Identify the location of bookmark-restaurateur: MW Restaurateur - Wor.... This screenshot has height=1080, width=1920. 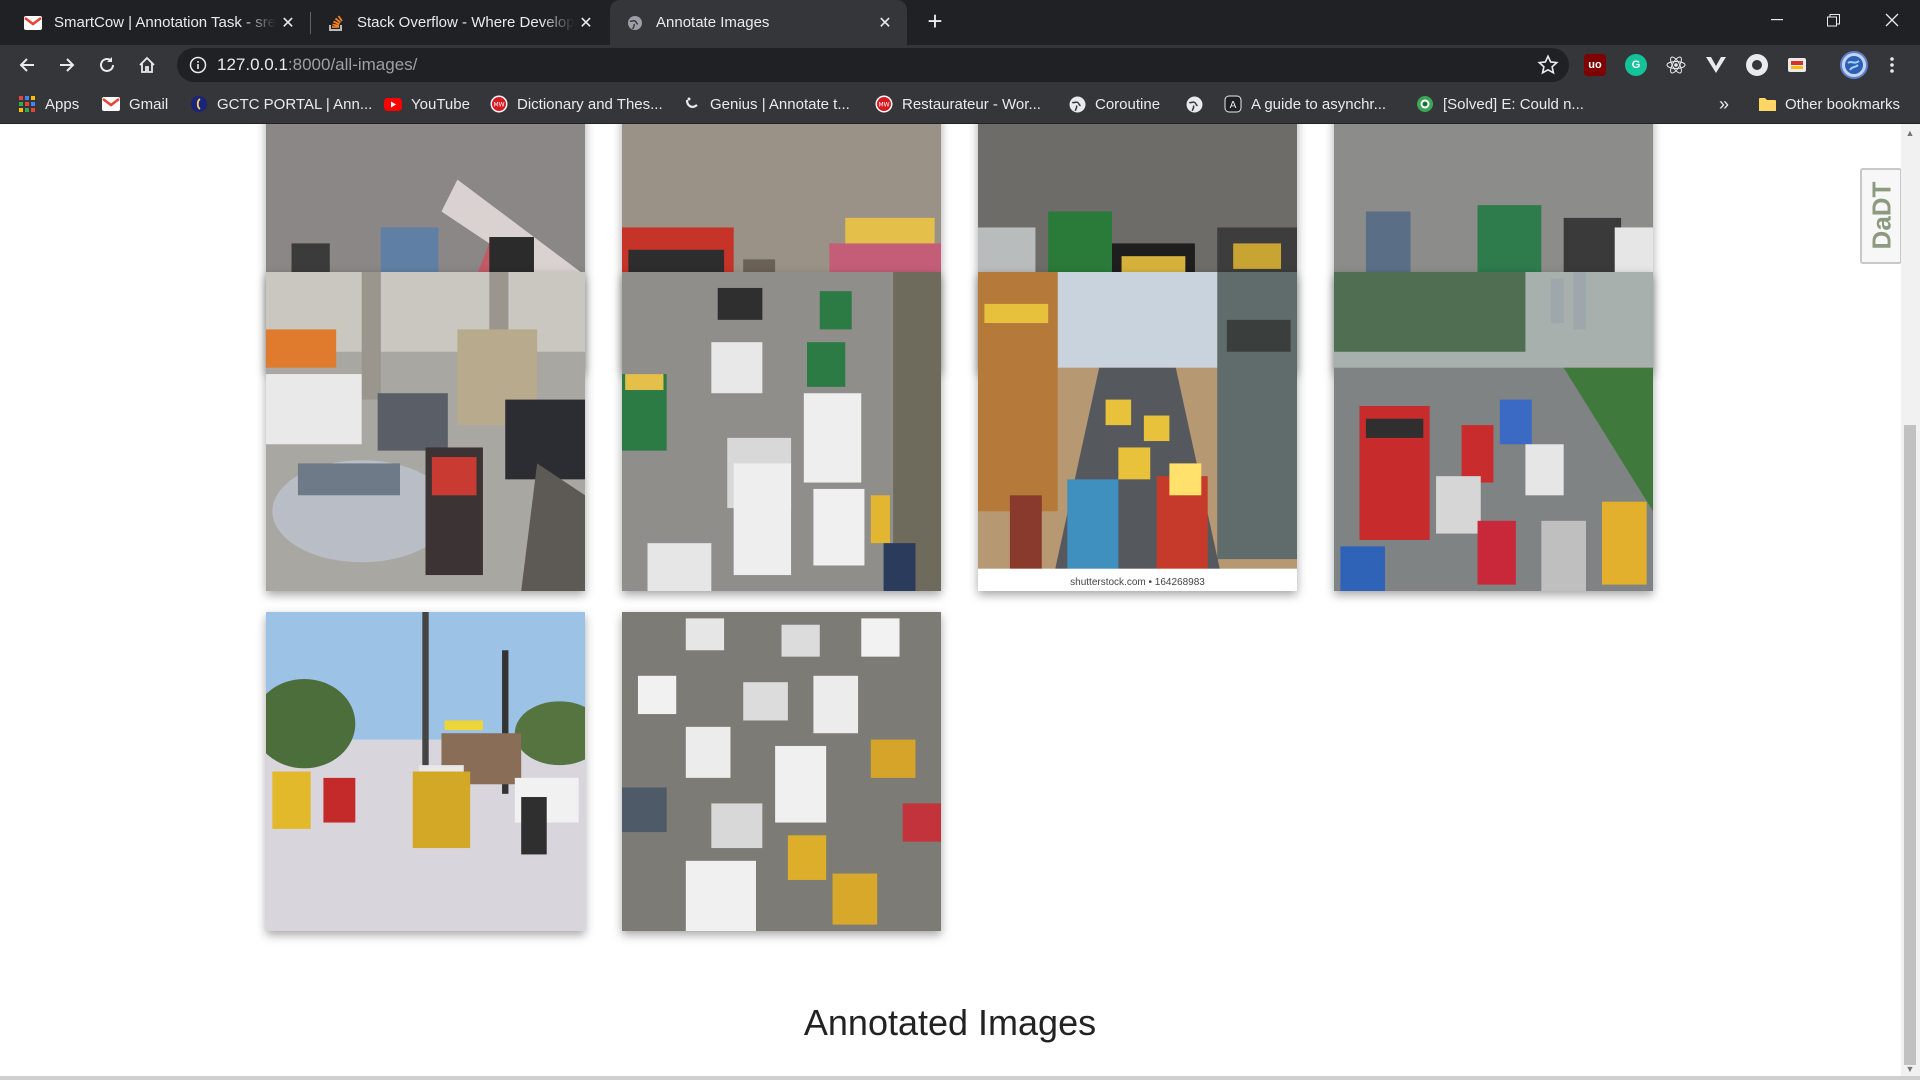
(958, 104).